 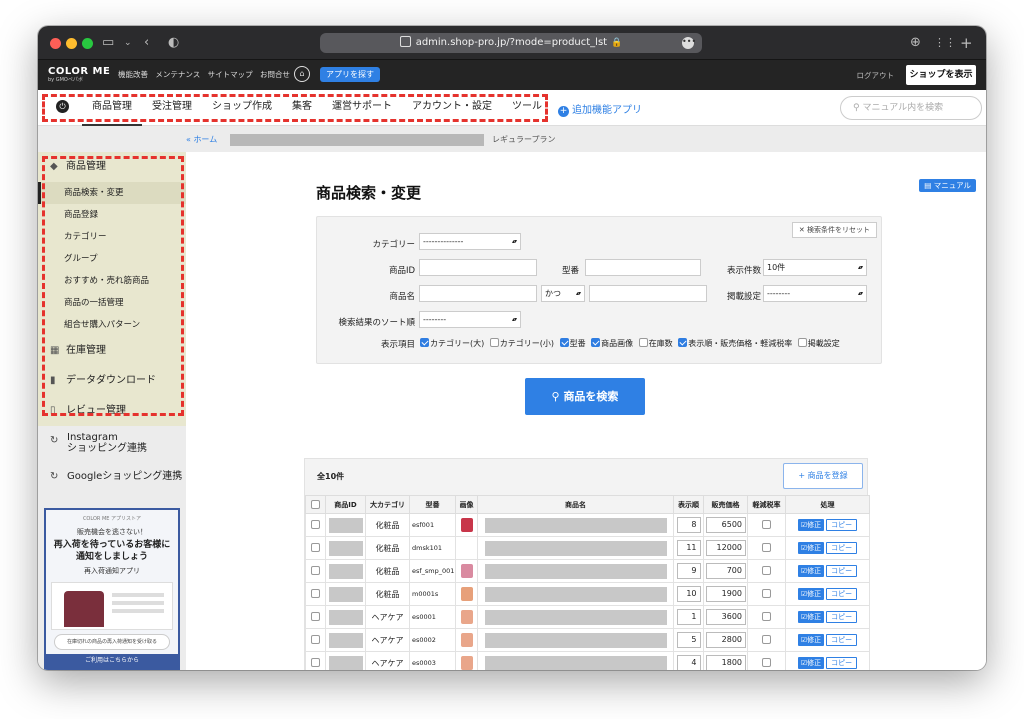 I want to click on home-icon: ⏻, so click(x=62, y=106).